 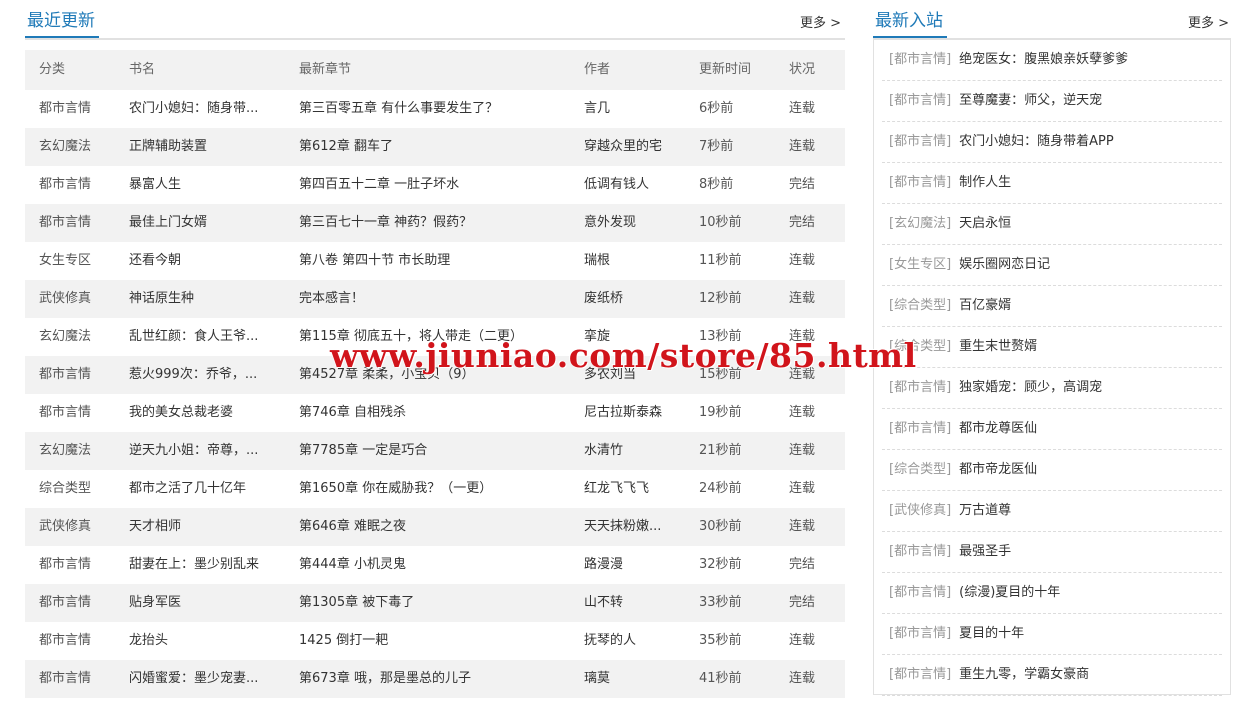 What do you see at coordinates (641, 565) in the screenshot?
I see `author-link: 路漫漫` at bounding box center [641, 565].